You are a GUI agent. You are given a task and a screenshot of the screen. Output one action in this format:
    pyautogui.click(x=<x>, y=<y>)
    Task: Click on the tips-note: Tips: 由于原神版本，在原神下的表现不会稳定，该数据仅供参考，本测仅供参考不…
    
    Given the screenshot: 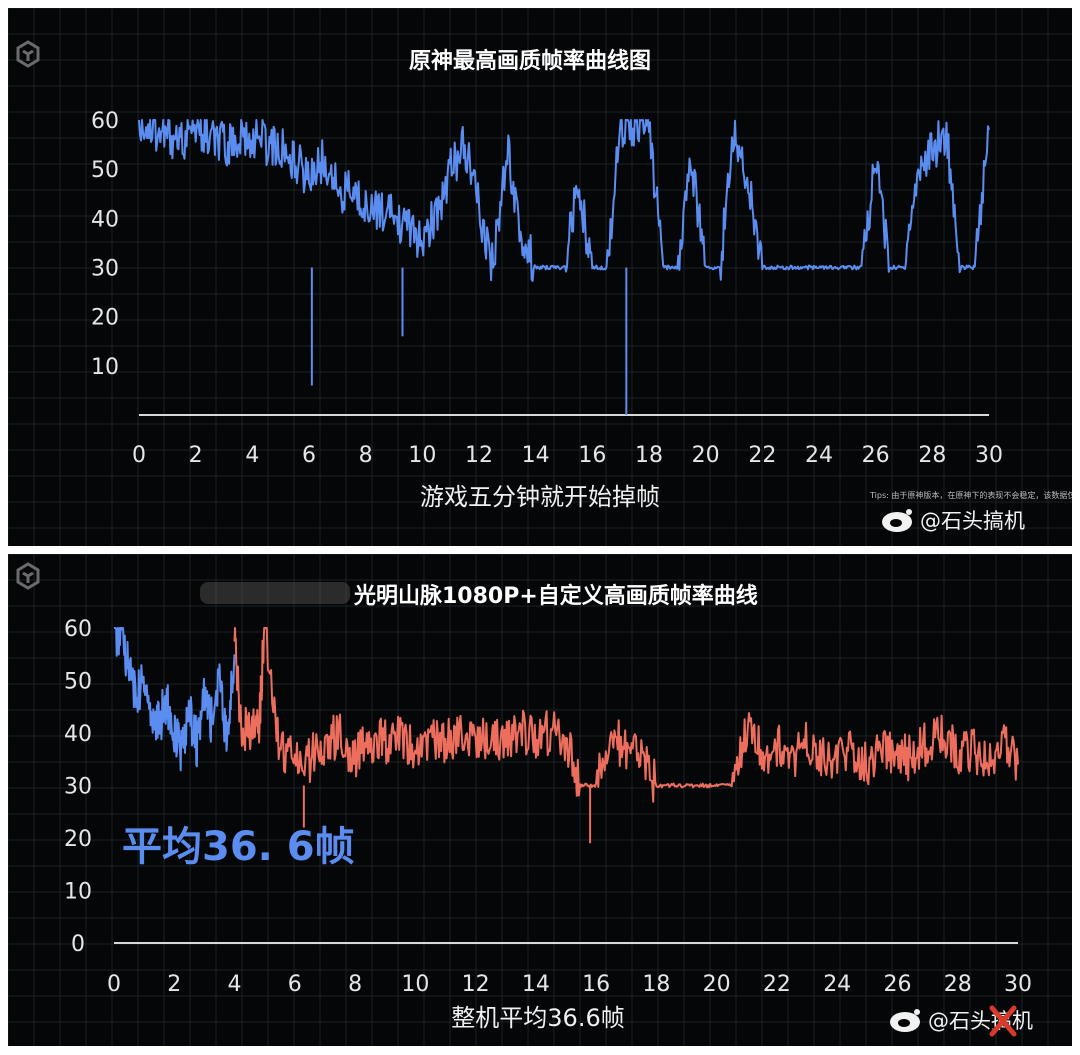 What is the action you would take?
    pyautogui.click(x=970, y=495)
    